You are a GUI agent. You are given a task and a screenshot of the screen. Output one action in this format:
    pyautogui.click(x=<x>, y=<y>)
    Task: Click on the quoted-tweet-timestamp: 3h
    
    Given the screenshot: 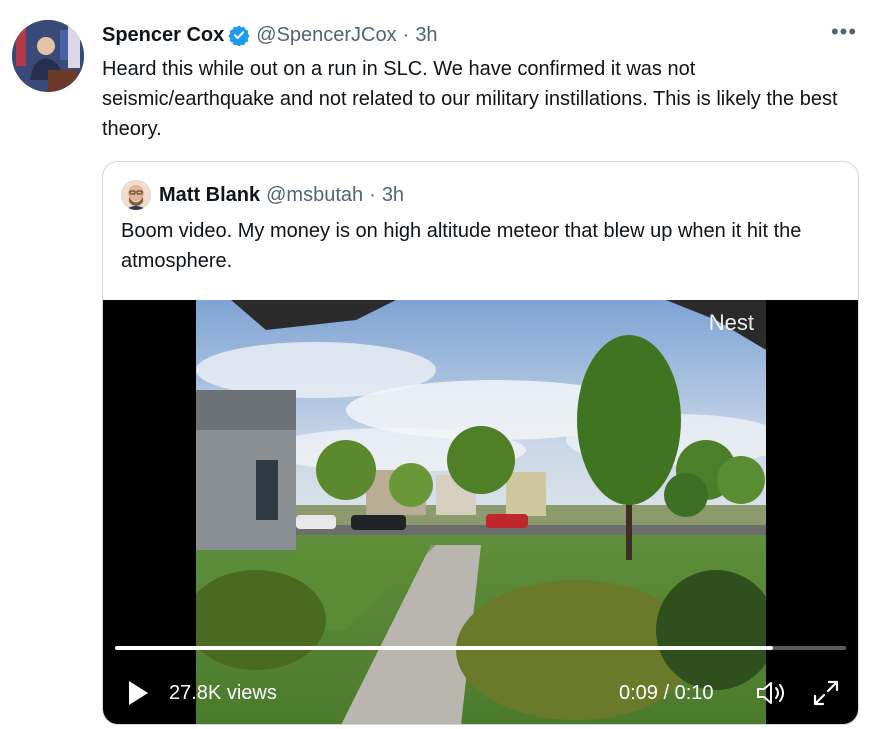 What is the action you would take?
    pyautogui.click(x=393, y=195)
    